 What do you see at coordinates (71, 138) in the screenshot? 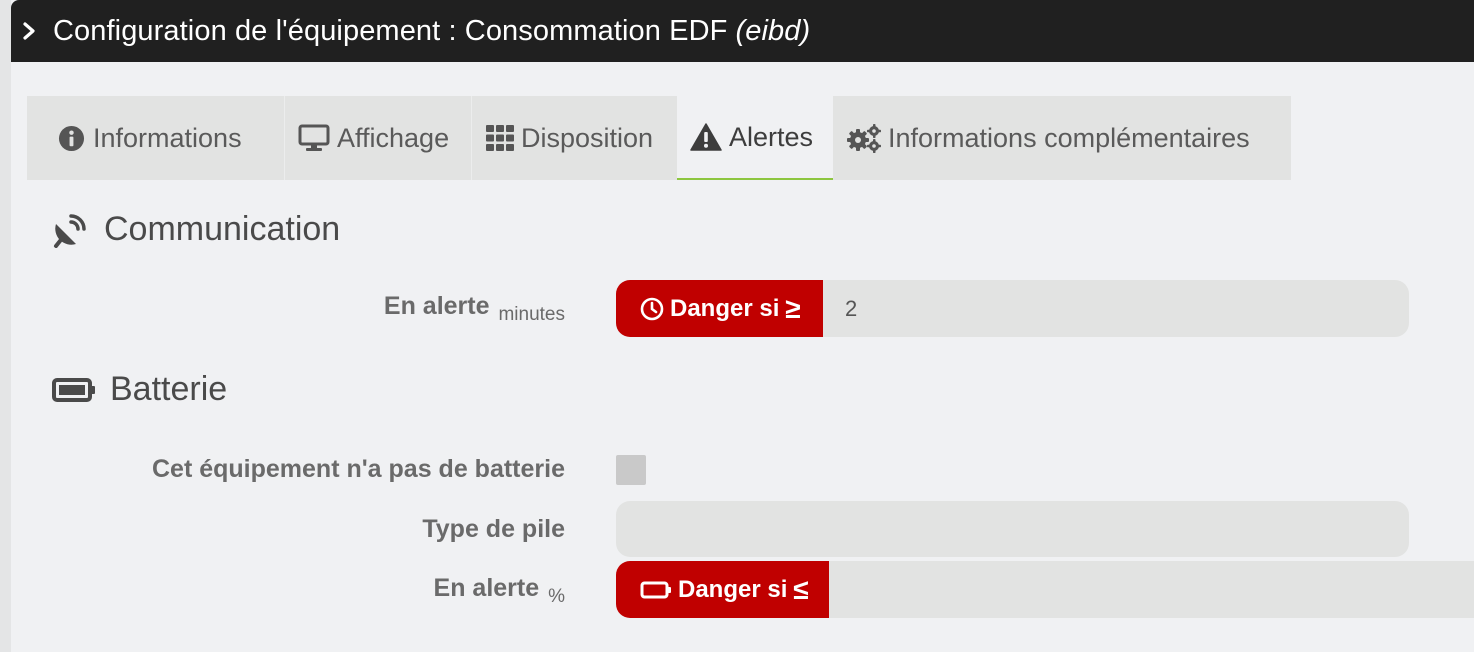
I see `info-circle-icon` at bounding box center [71, 138].